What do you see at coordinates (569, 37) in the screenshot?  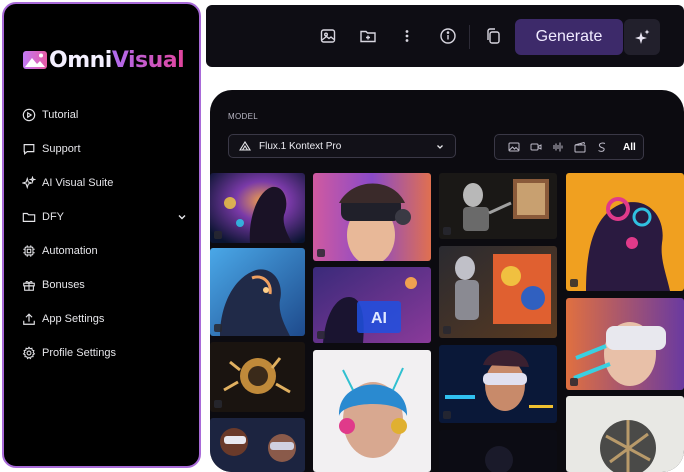 I see `generate-button: Generate` at bounding box center [569, 37].